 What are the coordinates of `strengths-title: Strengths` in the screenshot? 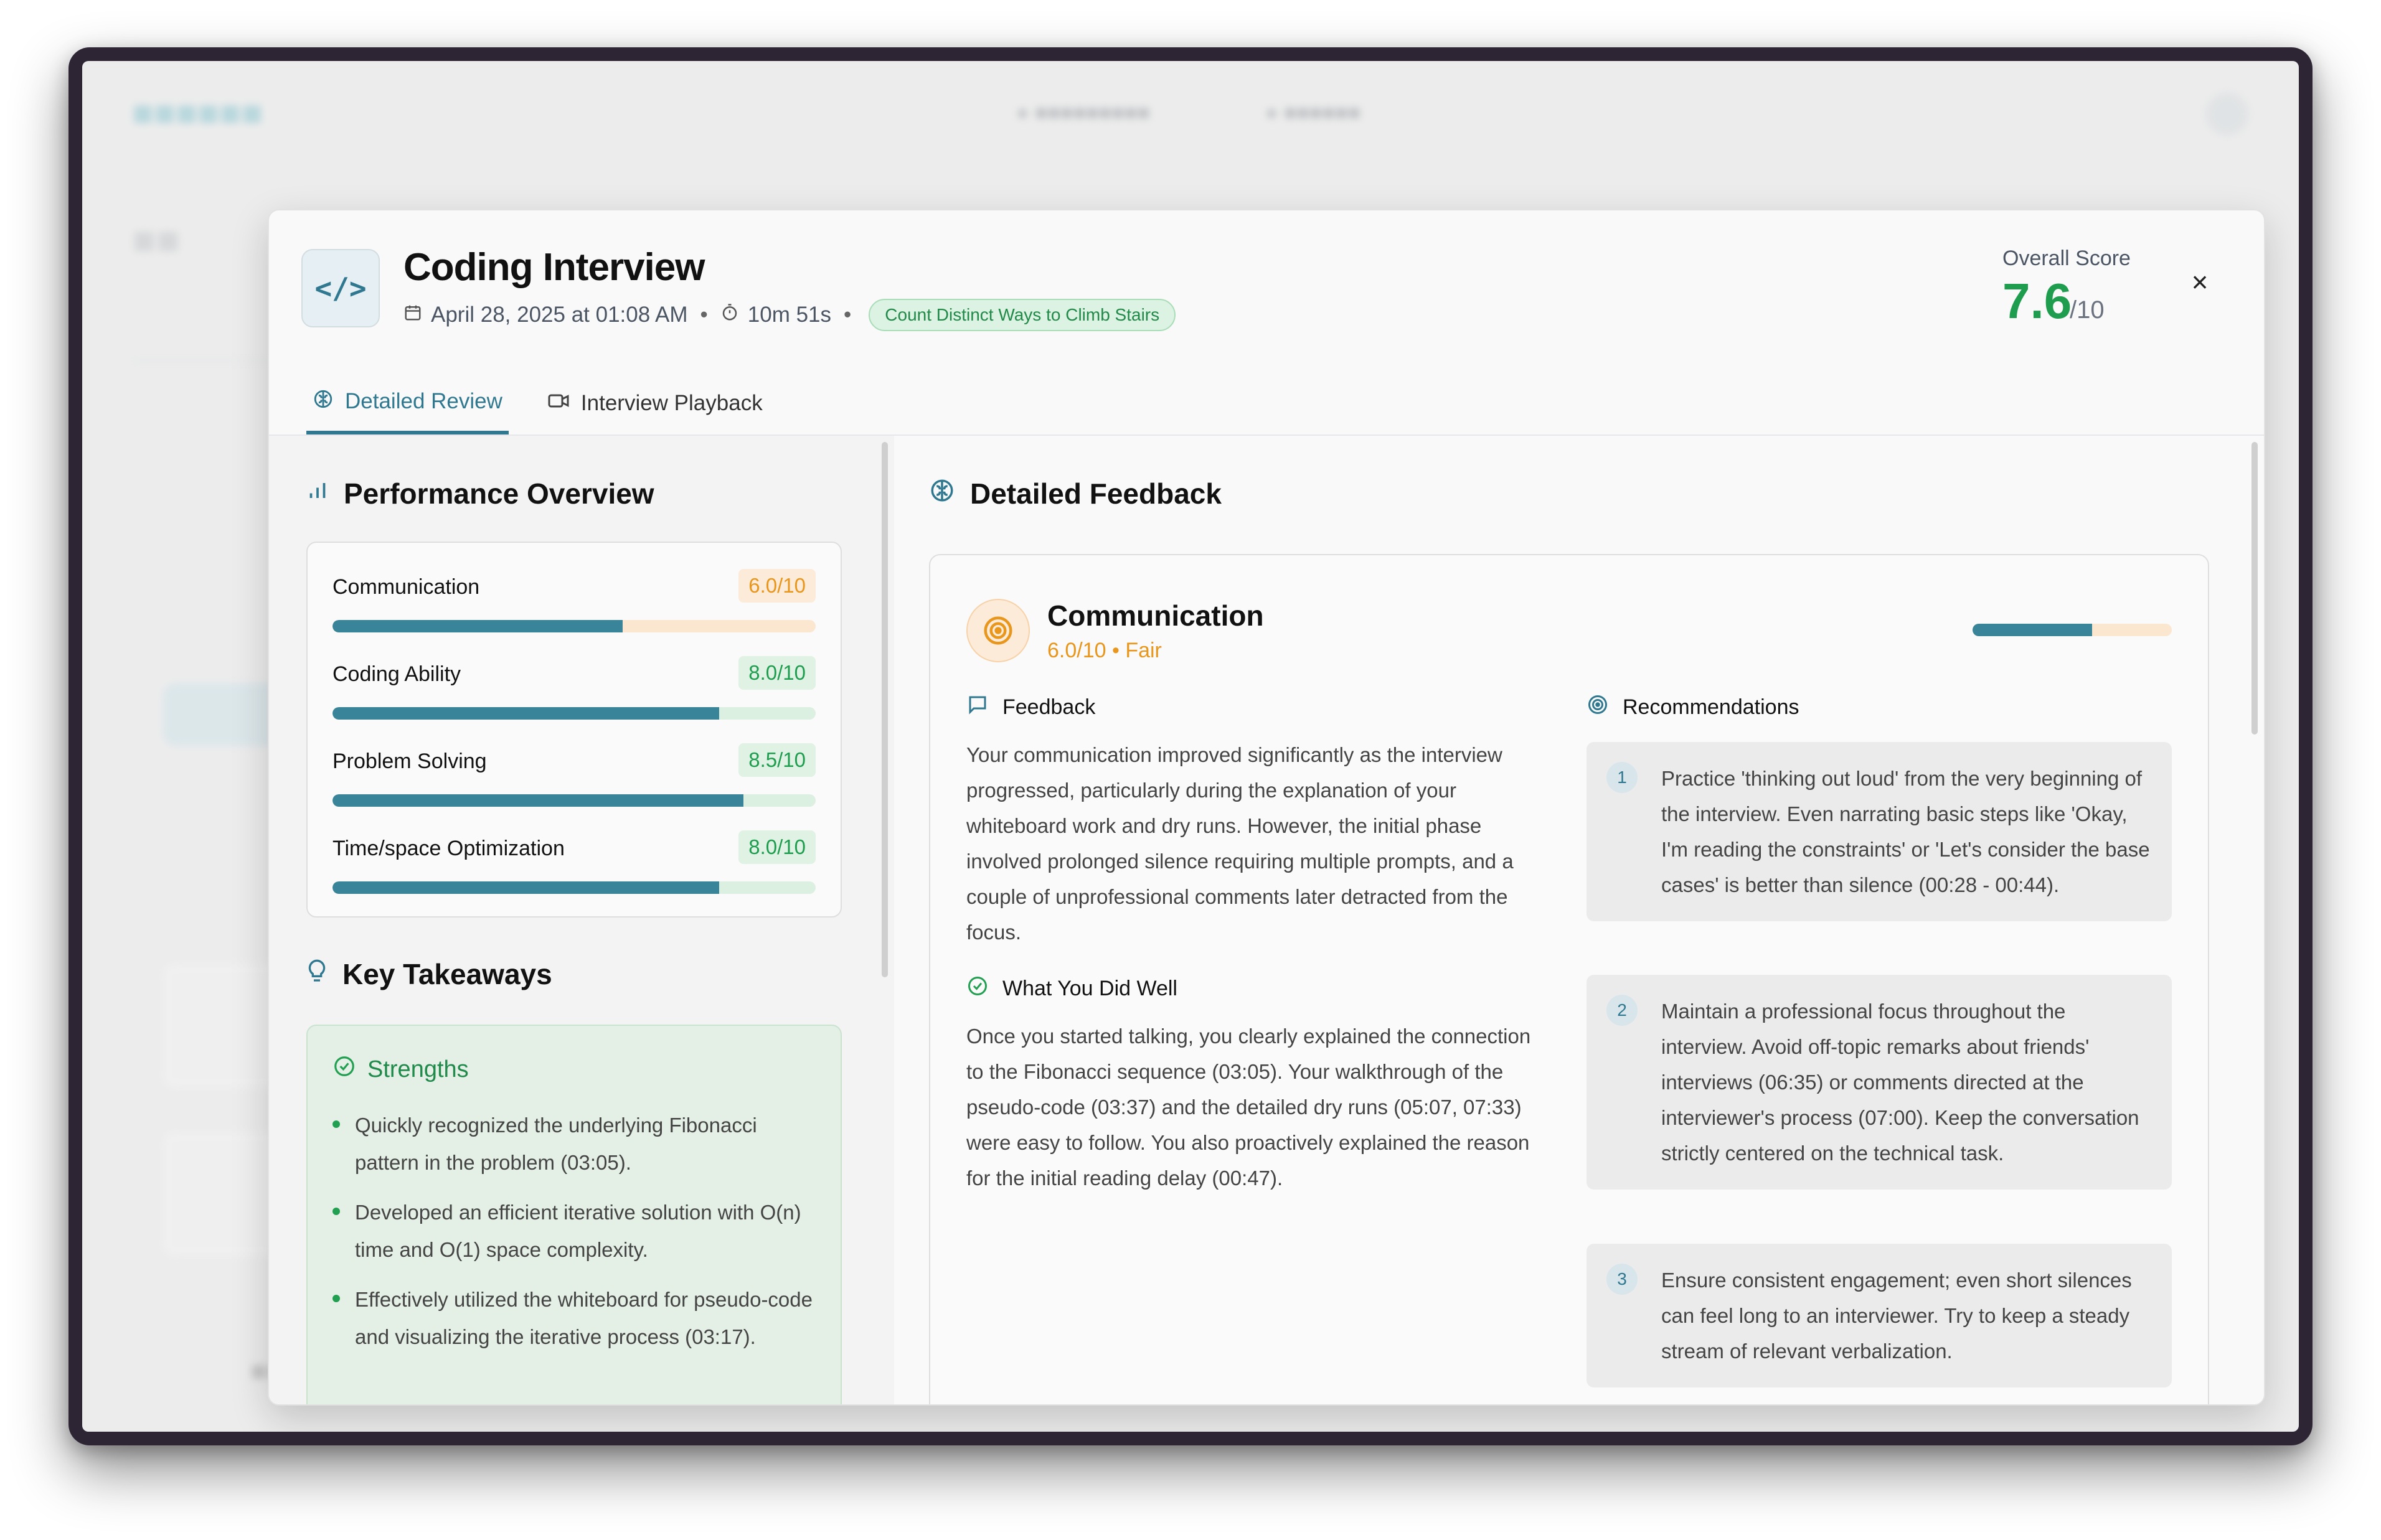 It's located at (418, 1069).